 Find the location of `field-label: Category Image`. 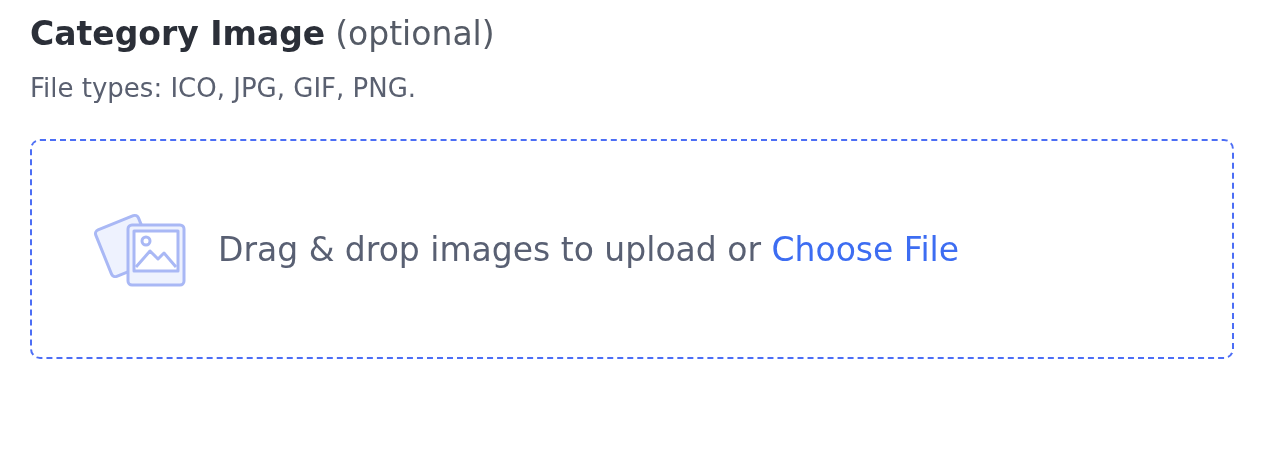

field-label: Category Image is located at coordinates (178, 33).